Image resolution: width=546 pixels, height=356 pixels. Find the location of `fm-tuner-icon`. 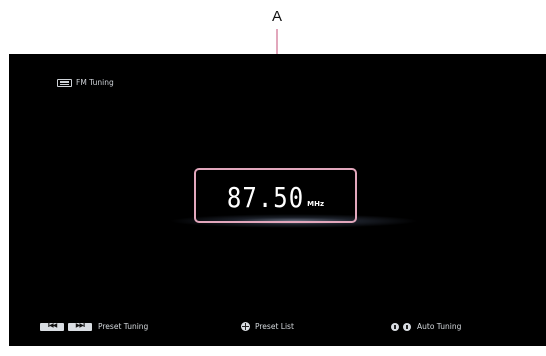

fm-tuner-icon is located at coordinates (64, 82).